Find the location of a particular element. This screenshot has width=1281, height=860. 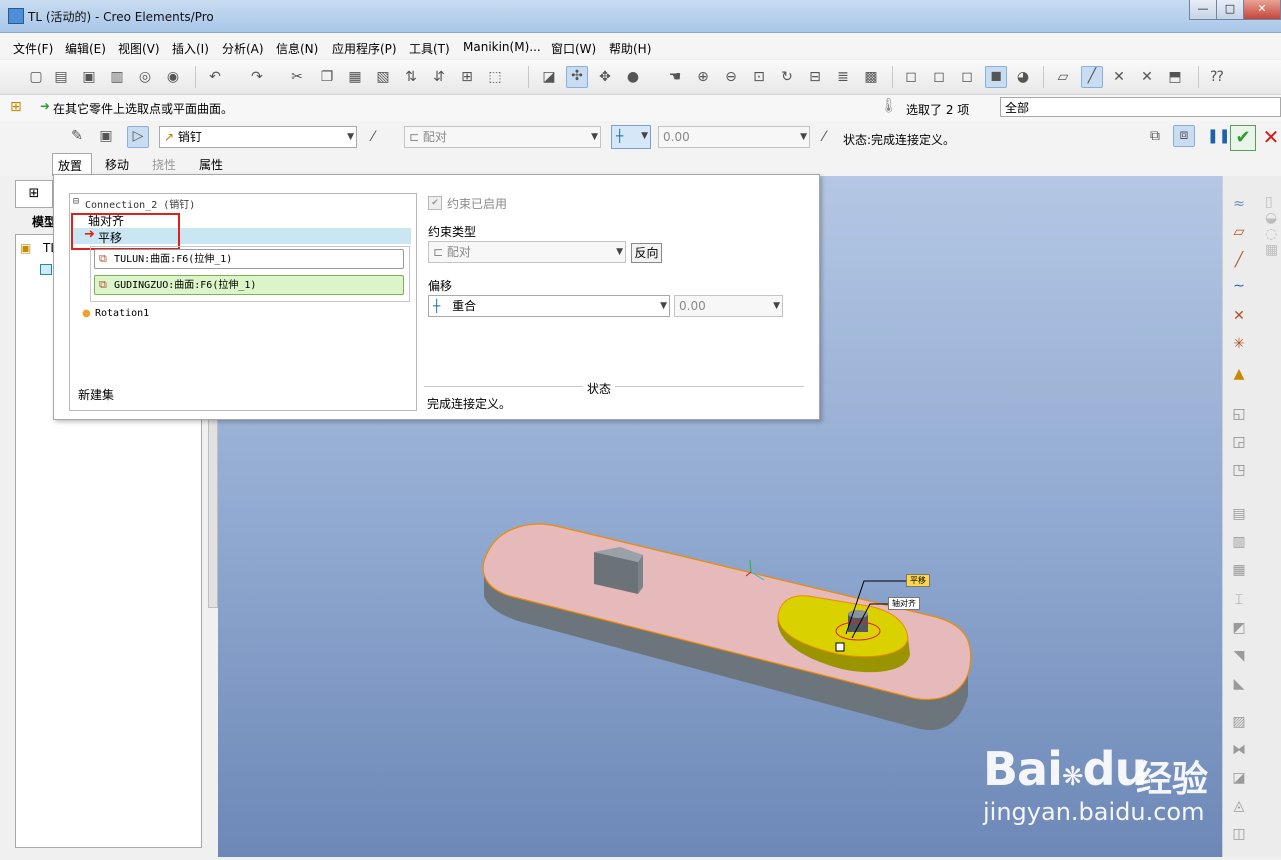

redo-icon: ↷ is located at coordinates (257, 77).